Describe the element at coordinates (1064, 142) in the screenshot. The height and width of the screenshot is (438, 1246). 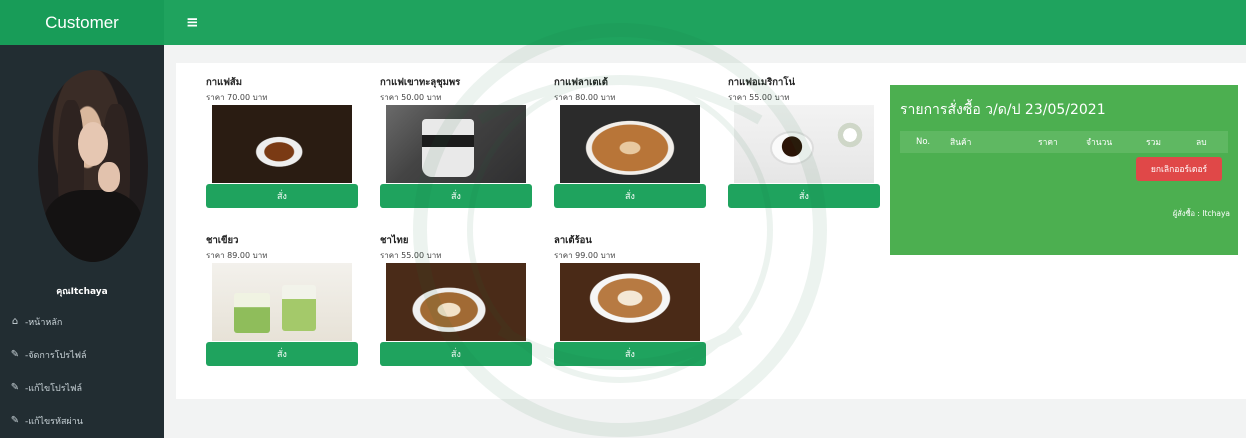
I see `order-table-header: No. สินค้า ราคา จำนวน รวม ลบ` at that location.